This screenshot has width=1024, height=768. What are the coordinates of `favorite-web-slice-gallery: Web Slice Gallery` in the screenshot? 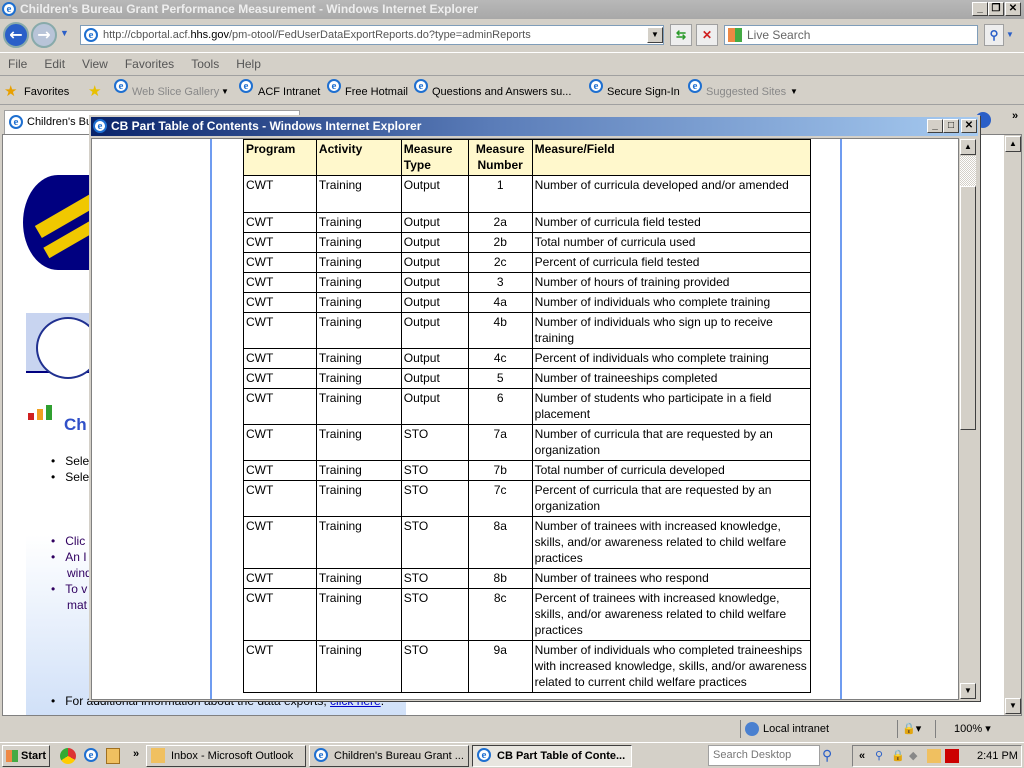 It's located at (175, 92).